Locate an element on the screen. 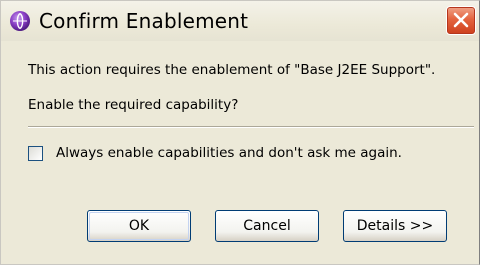 The image size is (480, 265). dialog-title: Confirm Enablement is located at coordinates (144, 21).